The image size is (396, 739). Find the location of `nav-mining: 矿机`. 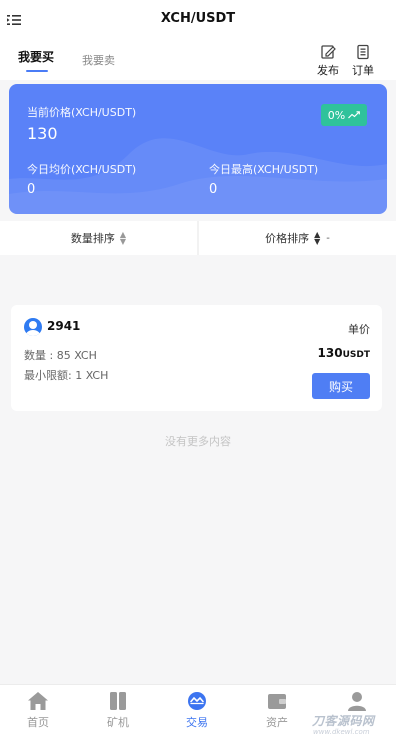

nav-mining: 矿机 is located at coordinates (118, 710).